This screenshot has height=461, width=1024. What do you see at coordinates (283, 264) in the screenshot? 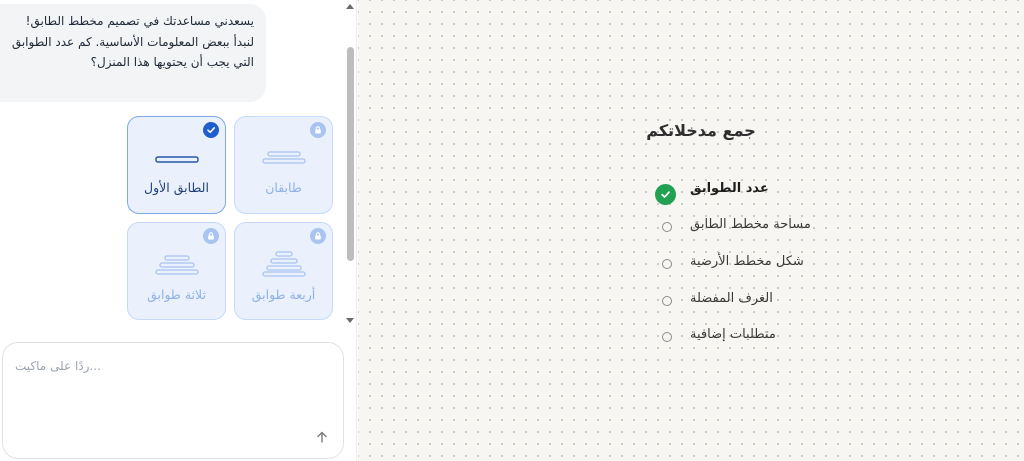
I see `four-floors-icon` at bounding box center [283, 264].